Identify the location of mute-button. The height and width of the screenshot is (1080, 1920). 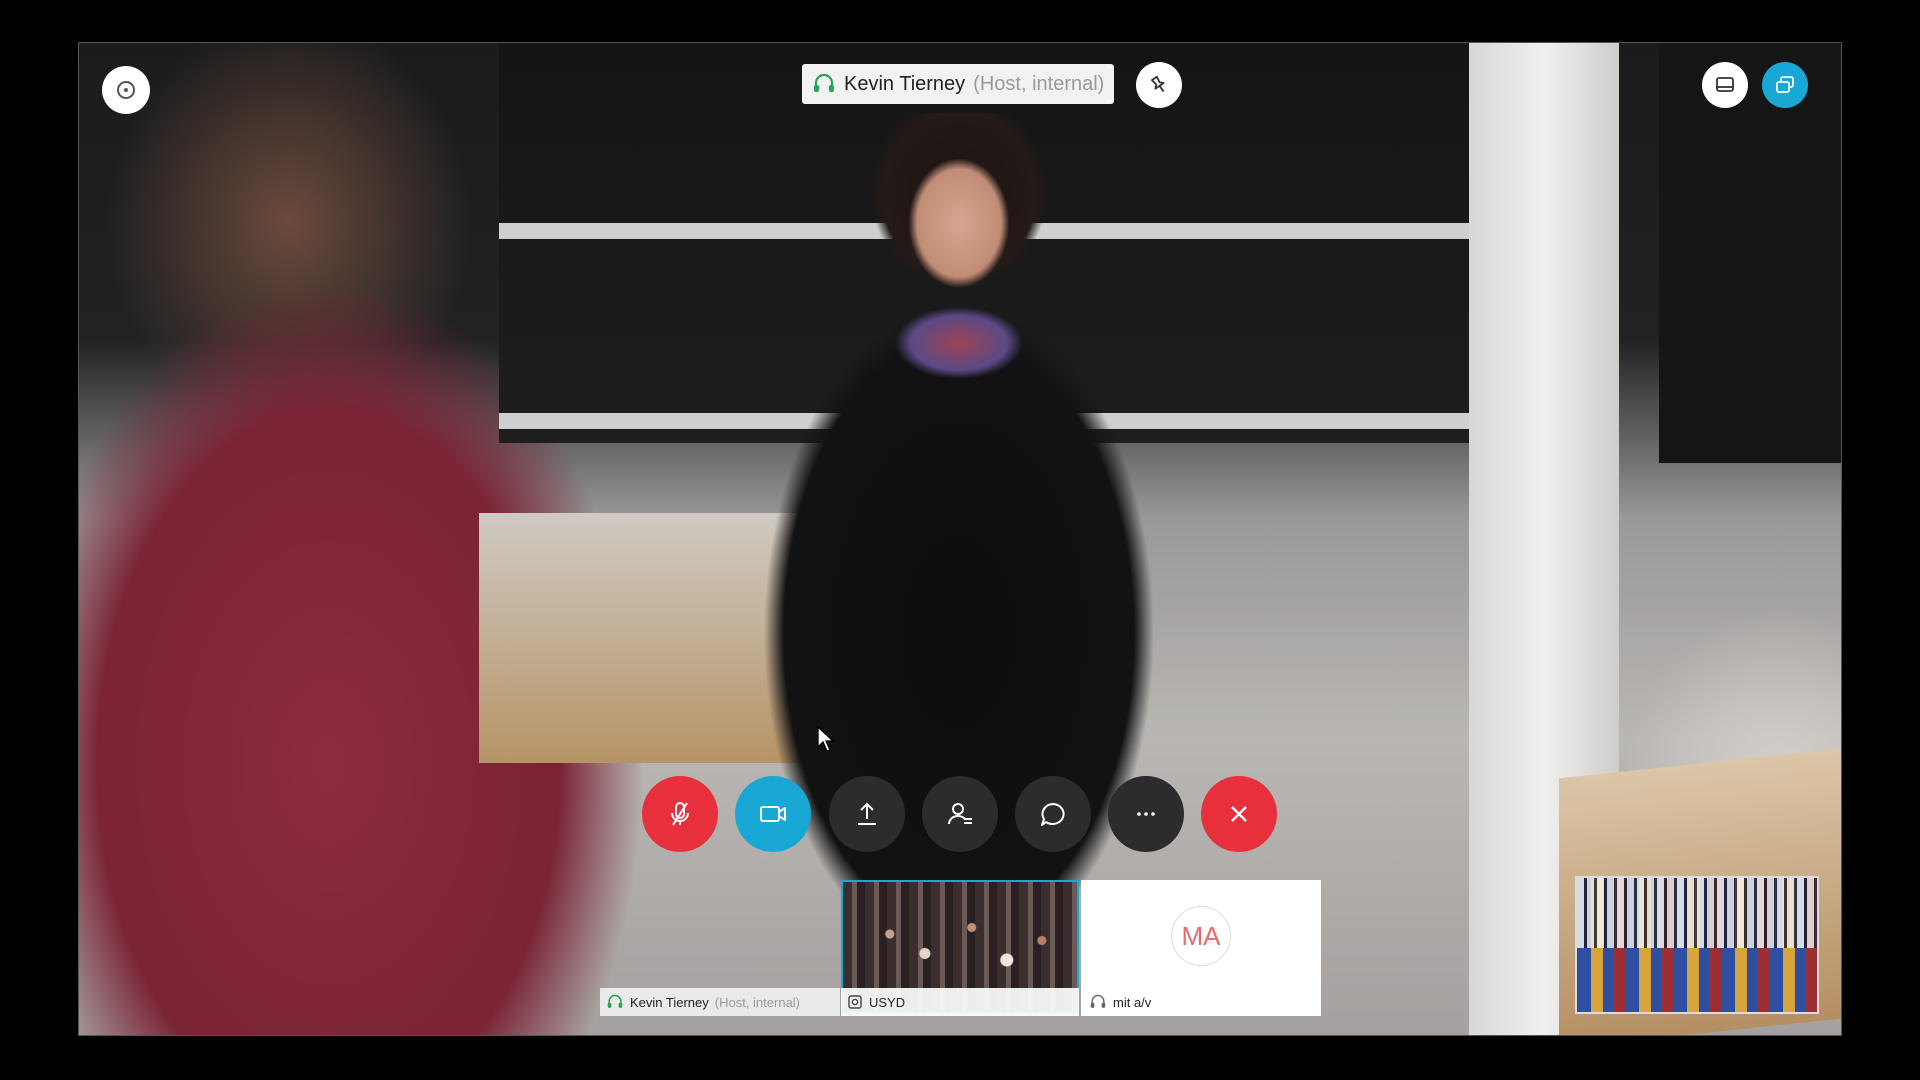
(680, 814).